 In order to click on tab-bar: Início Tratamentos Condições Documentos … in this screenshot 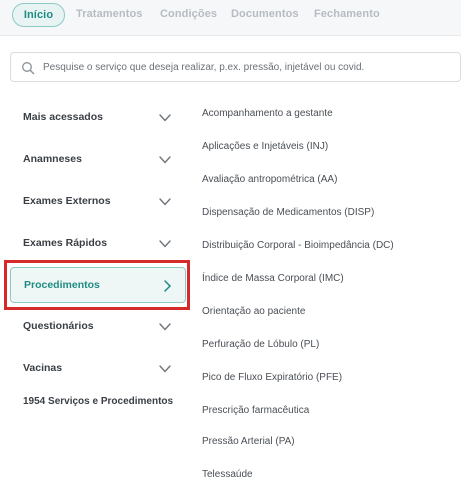, I will do `click(230, 18)`.